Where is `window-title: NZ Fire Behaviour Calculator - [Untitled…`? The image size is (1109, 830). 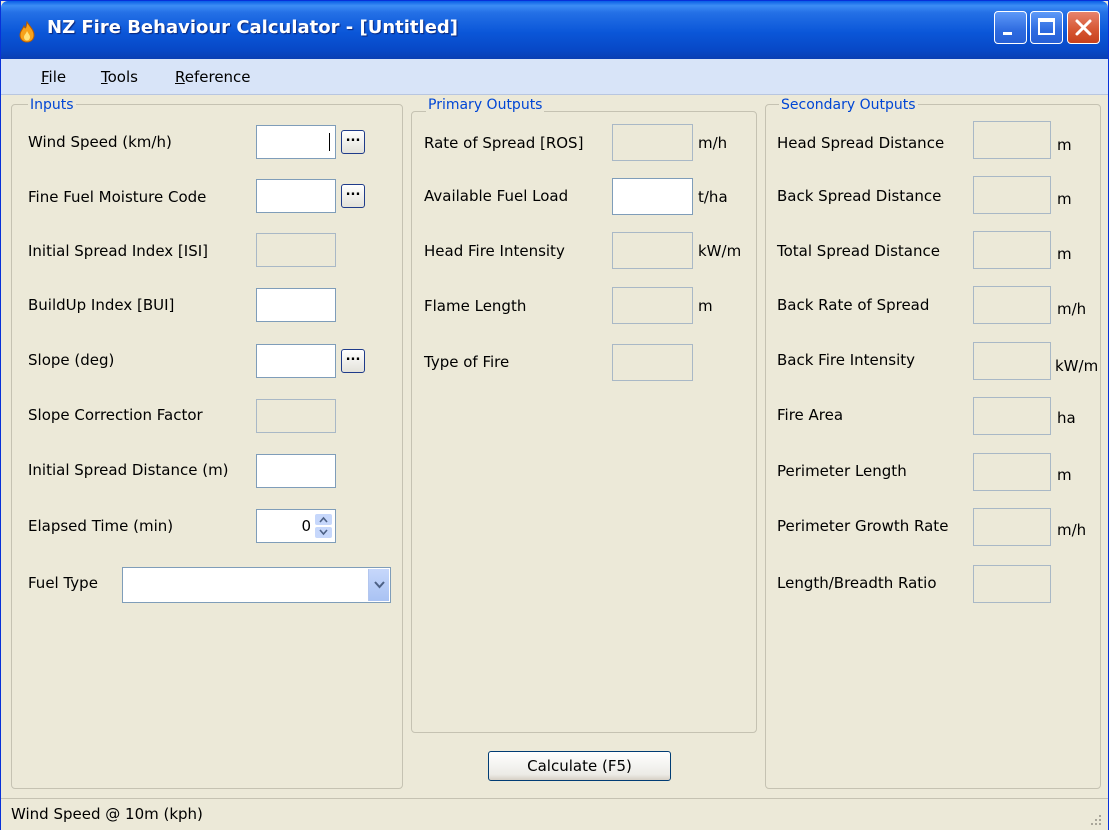 window-title: NZ Fire Behaviour Calculator - [Untitled… is located at coordinates (253, 27).